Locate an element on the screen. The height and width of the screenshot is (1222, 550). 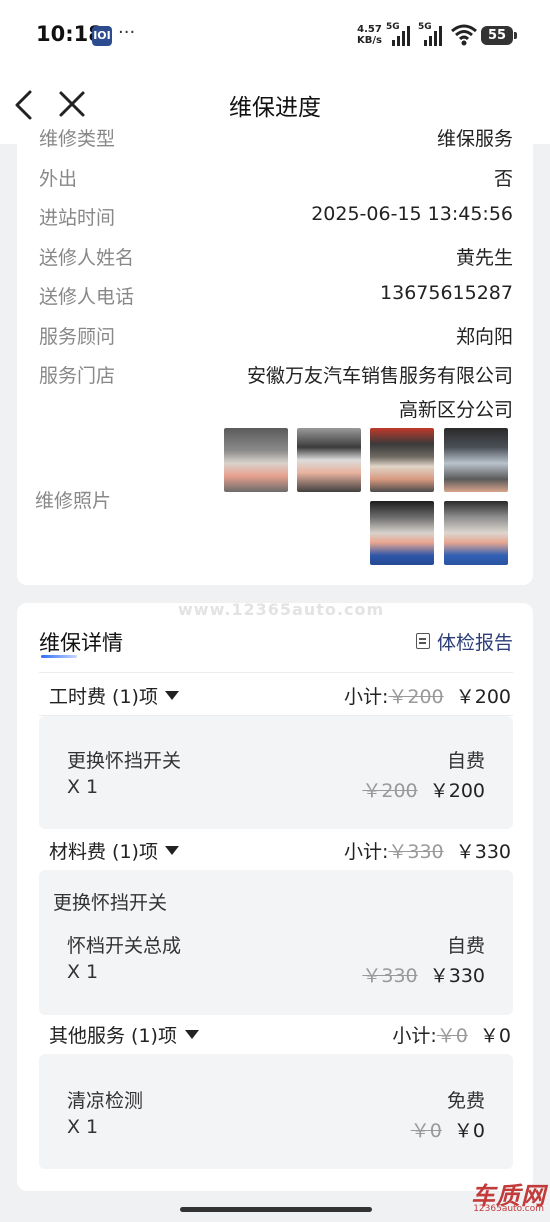
package-name: 更换怀挡开关 is located at coordinates (110, 903).